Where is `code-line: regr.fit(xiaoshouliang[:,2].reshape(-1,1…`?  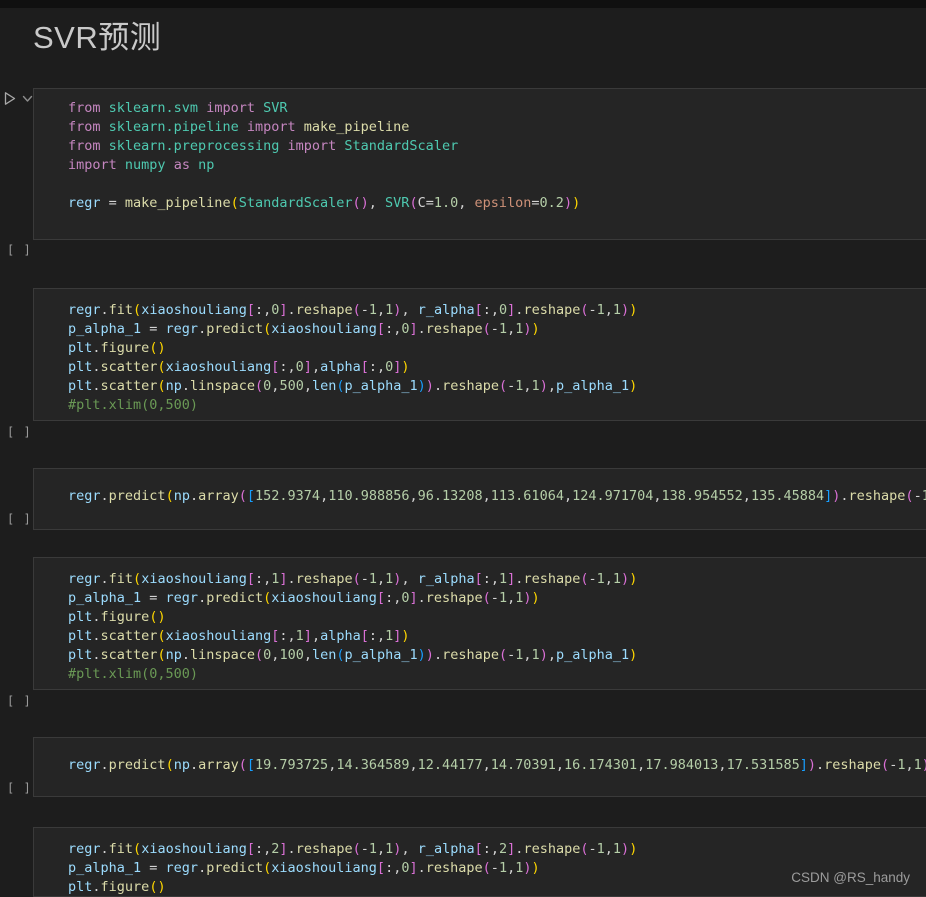 code-line: regr.fit(xiaoshouliang[:,2].reshape(-1,1… is located at coordinates (497, 849).